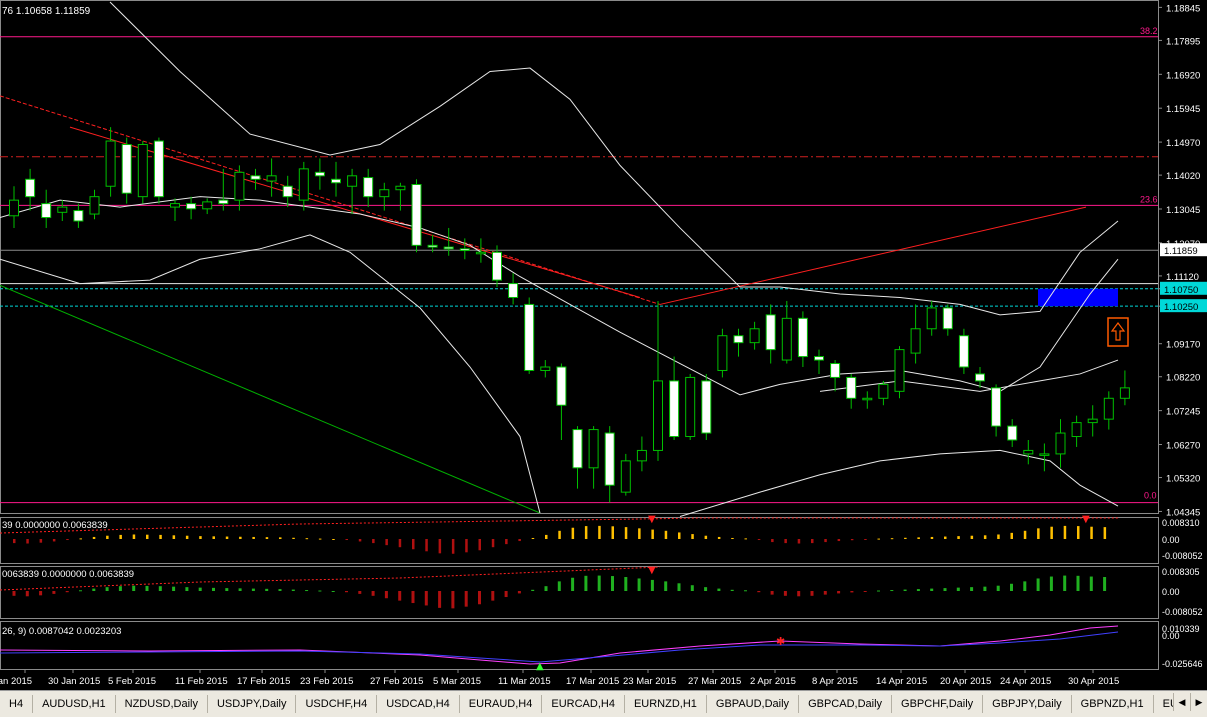 Image resolution: width=1207 pixels, height=717 pixels. What do you see at coordinates (132, 681) in the screenshot?
I see `x-tick-label: 5 Feb 2015` at bounding box center [132, 681].